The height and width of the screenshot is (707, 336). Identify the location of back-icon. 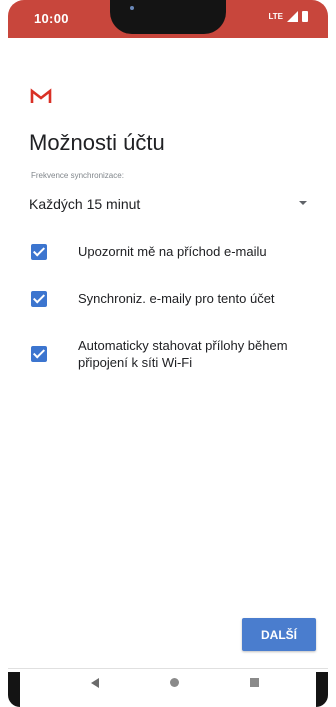
(95, 683).